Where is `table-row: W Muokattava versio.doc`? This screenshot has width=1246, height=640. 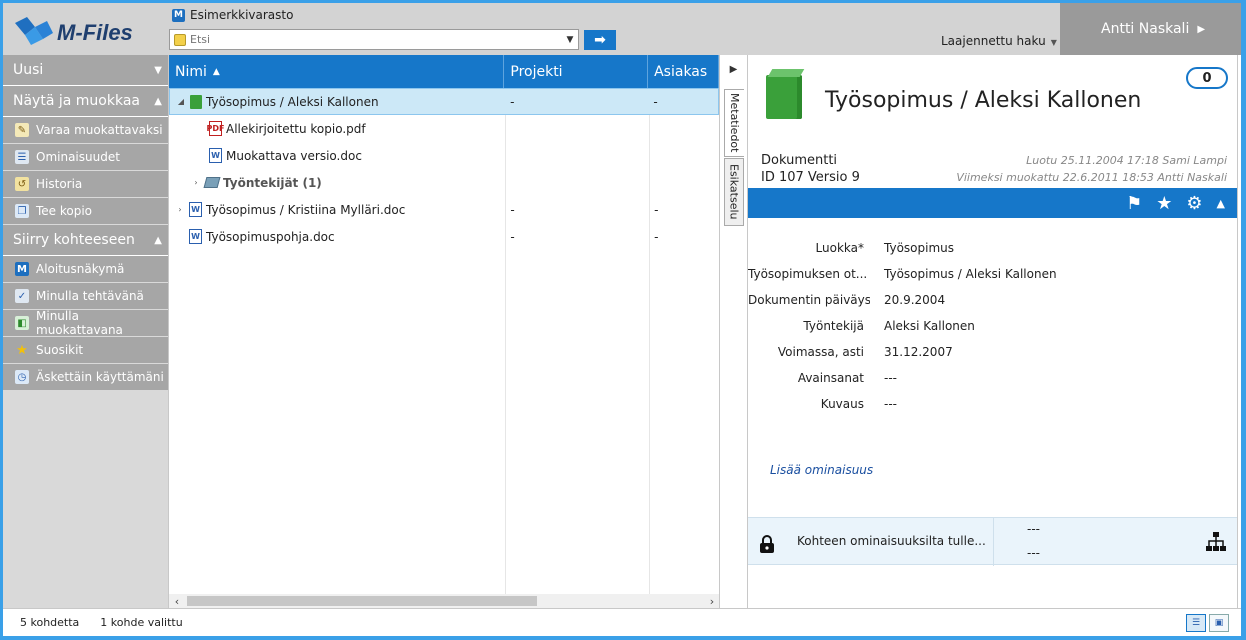
table-row: W Muokattava versio.doc is located at coordinates (444, 155).